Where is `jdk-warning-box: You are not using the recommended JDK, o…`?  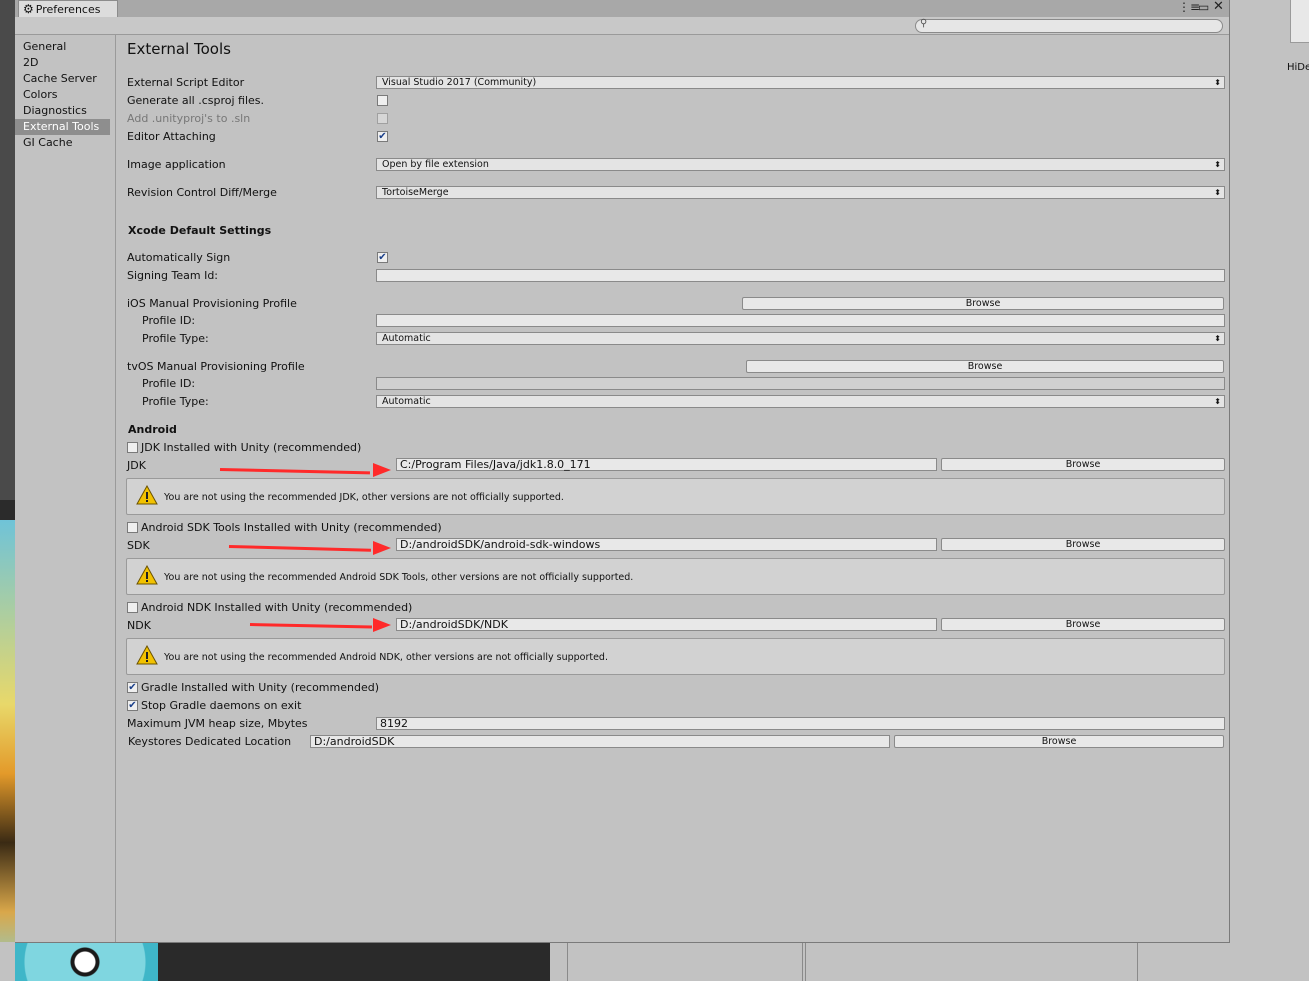
jdk-warning-box: You are not using the recommended JDK, o… is located at coordinates (675, 496).